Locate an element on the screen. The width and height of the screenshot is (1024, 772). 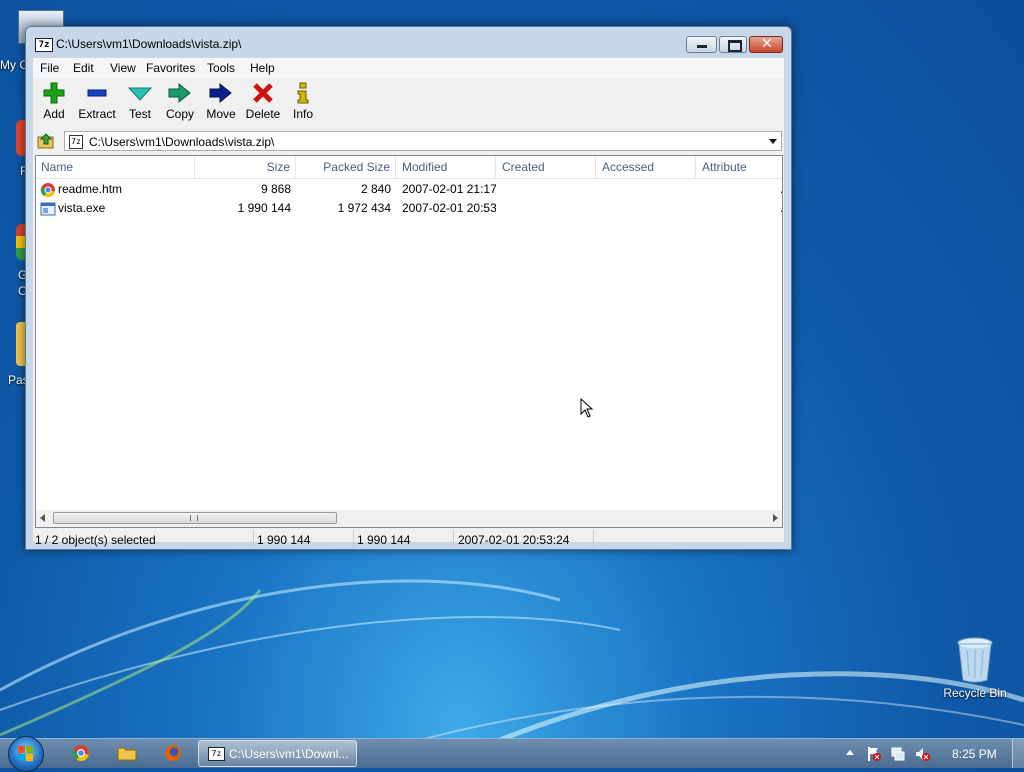
minus-icon is located at coordinates (97, 93).